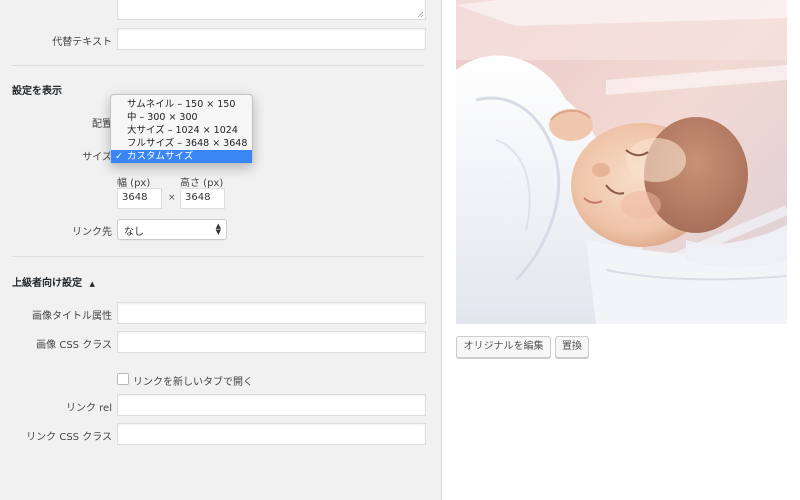 Image resolution: width=800 pixels, height=500 pixels. Describe the element at coordinates (160, 156) in the screenshot. I see `size-option-custom-label: カスタムサイズ` at that location.